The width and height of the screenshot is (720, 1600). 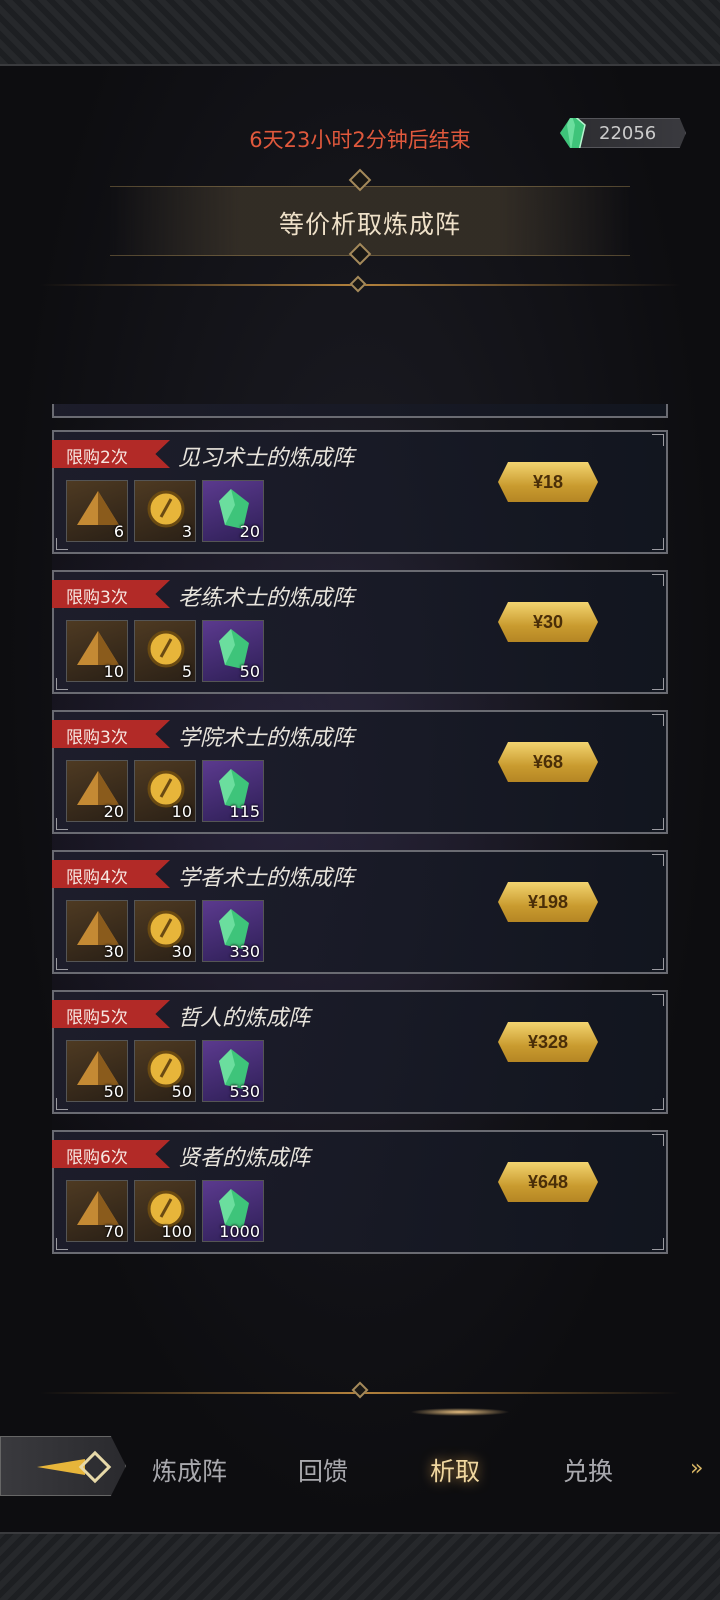 I want to click on top-frame, so click(x=360, y=33).